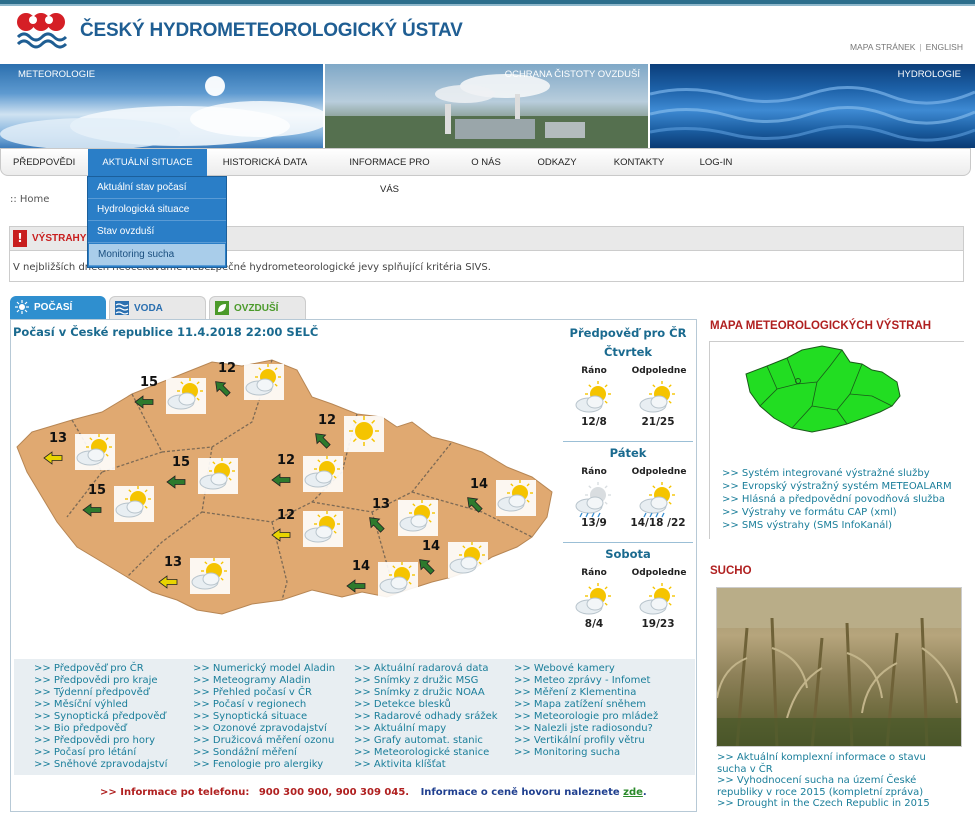 Image resolution: width=975 pixels, height=825 pixels. What do you see at coordinates (222, 308) in the screenshot?
I see `leaf-icon` at bounding box center [222, 308].